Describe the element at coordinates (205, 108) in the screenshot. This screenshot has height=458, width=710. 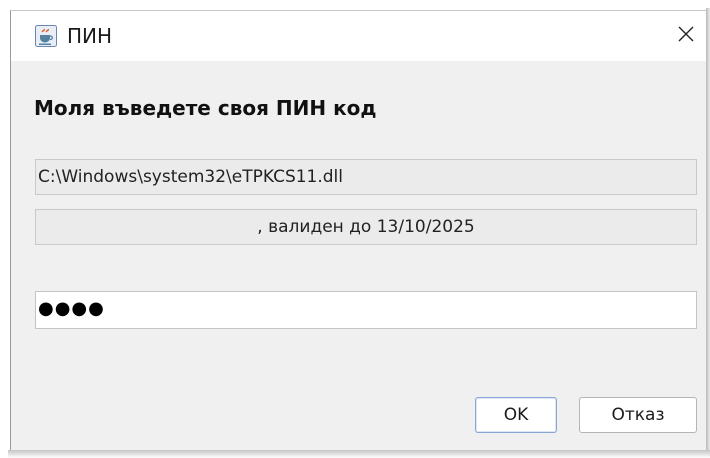
I see `dialog-heading: Моля въведете своя ПИН код` at that location.